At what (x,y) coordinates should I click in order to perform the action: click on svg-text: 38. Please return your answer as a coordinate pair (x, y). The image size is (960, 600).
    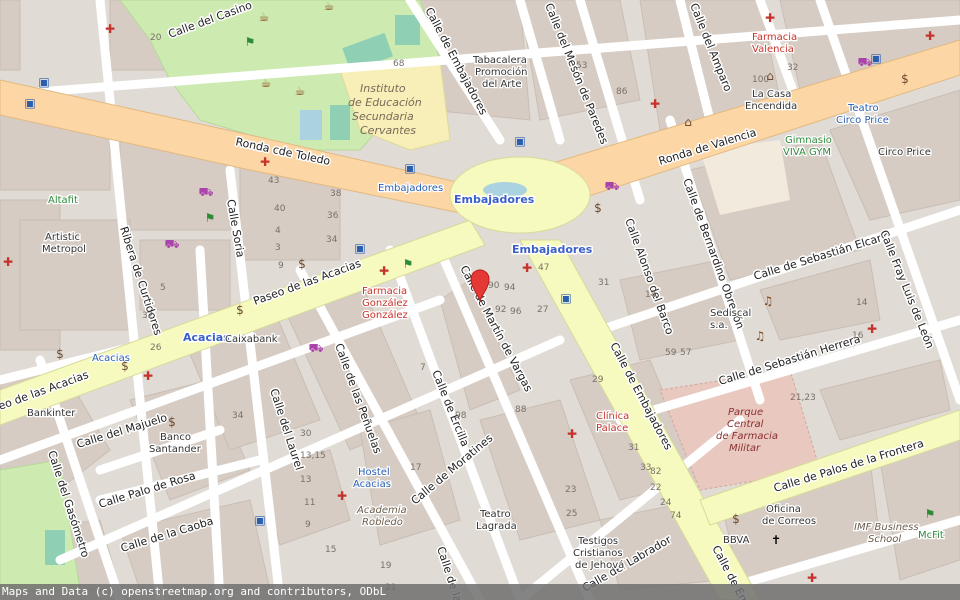
    Looking at the image, I should click on (336, 194).